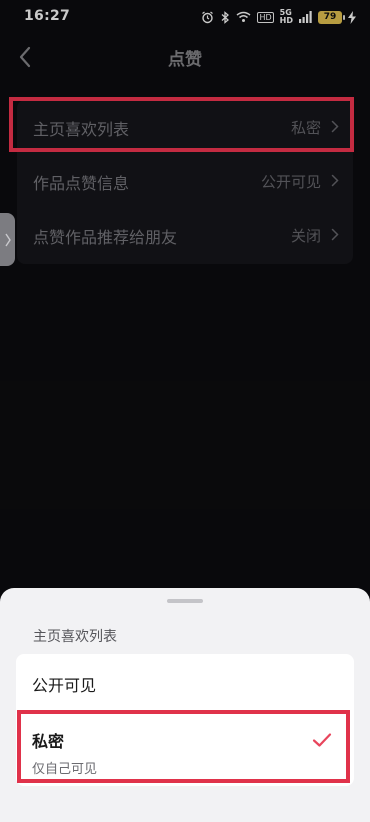 The image size is (370, 822). What do you see at coordinates (185, 601) in the screenshot?
I see `sheet-grabber` at bounding box center [185, 601].